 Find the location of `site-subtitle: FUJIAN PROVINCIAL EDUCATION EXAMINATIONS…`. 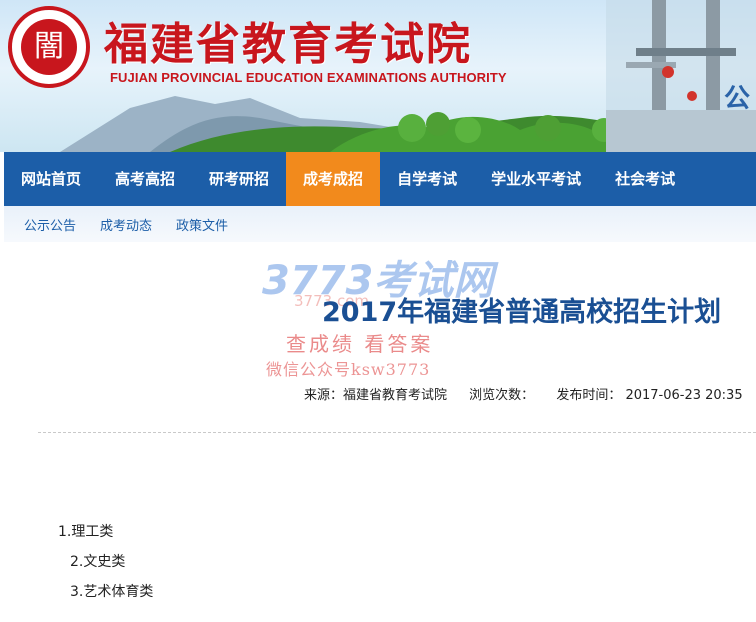

site-subtitle: FUJIAN PROVINCIAL EDUCATION EXAMINATIONS… is located at coordinates (308, 77).